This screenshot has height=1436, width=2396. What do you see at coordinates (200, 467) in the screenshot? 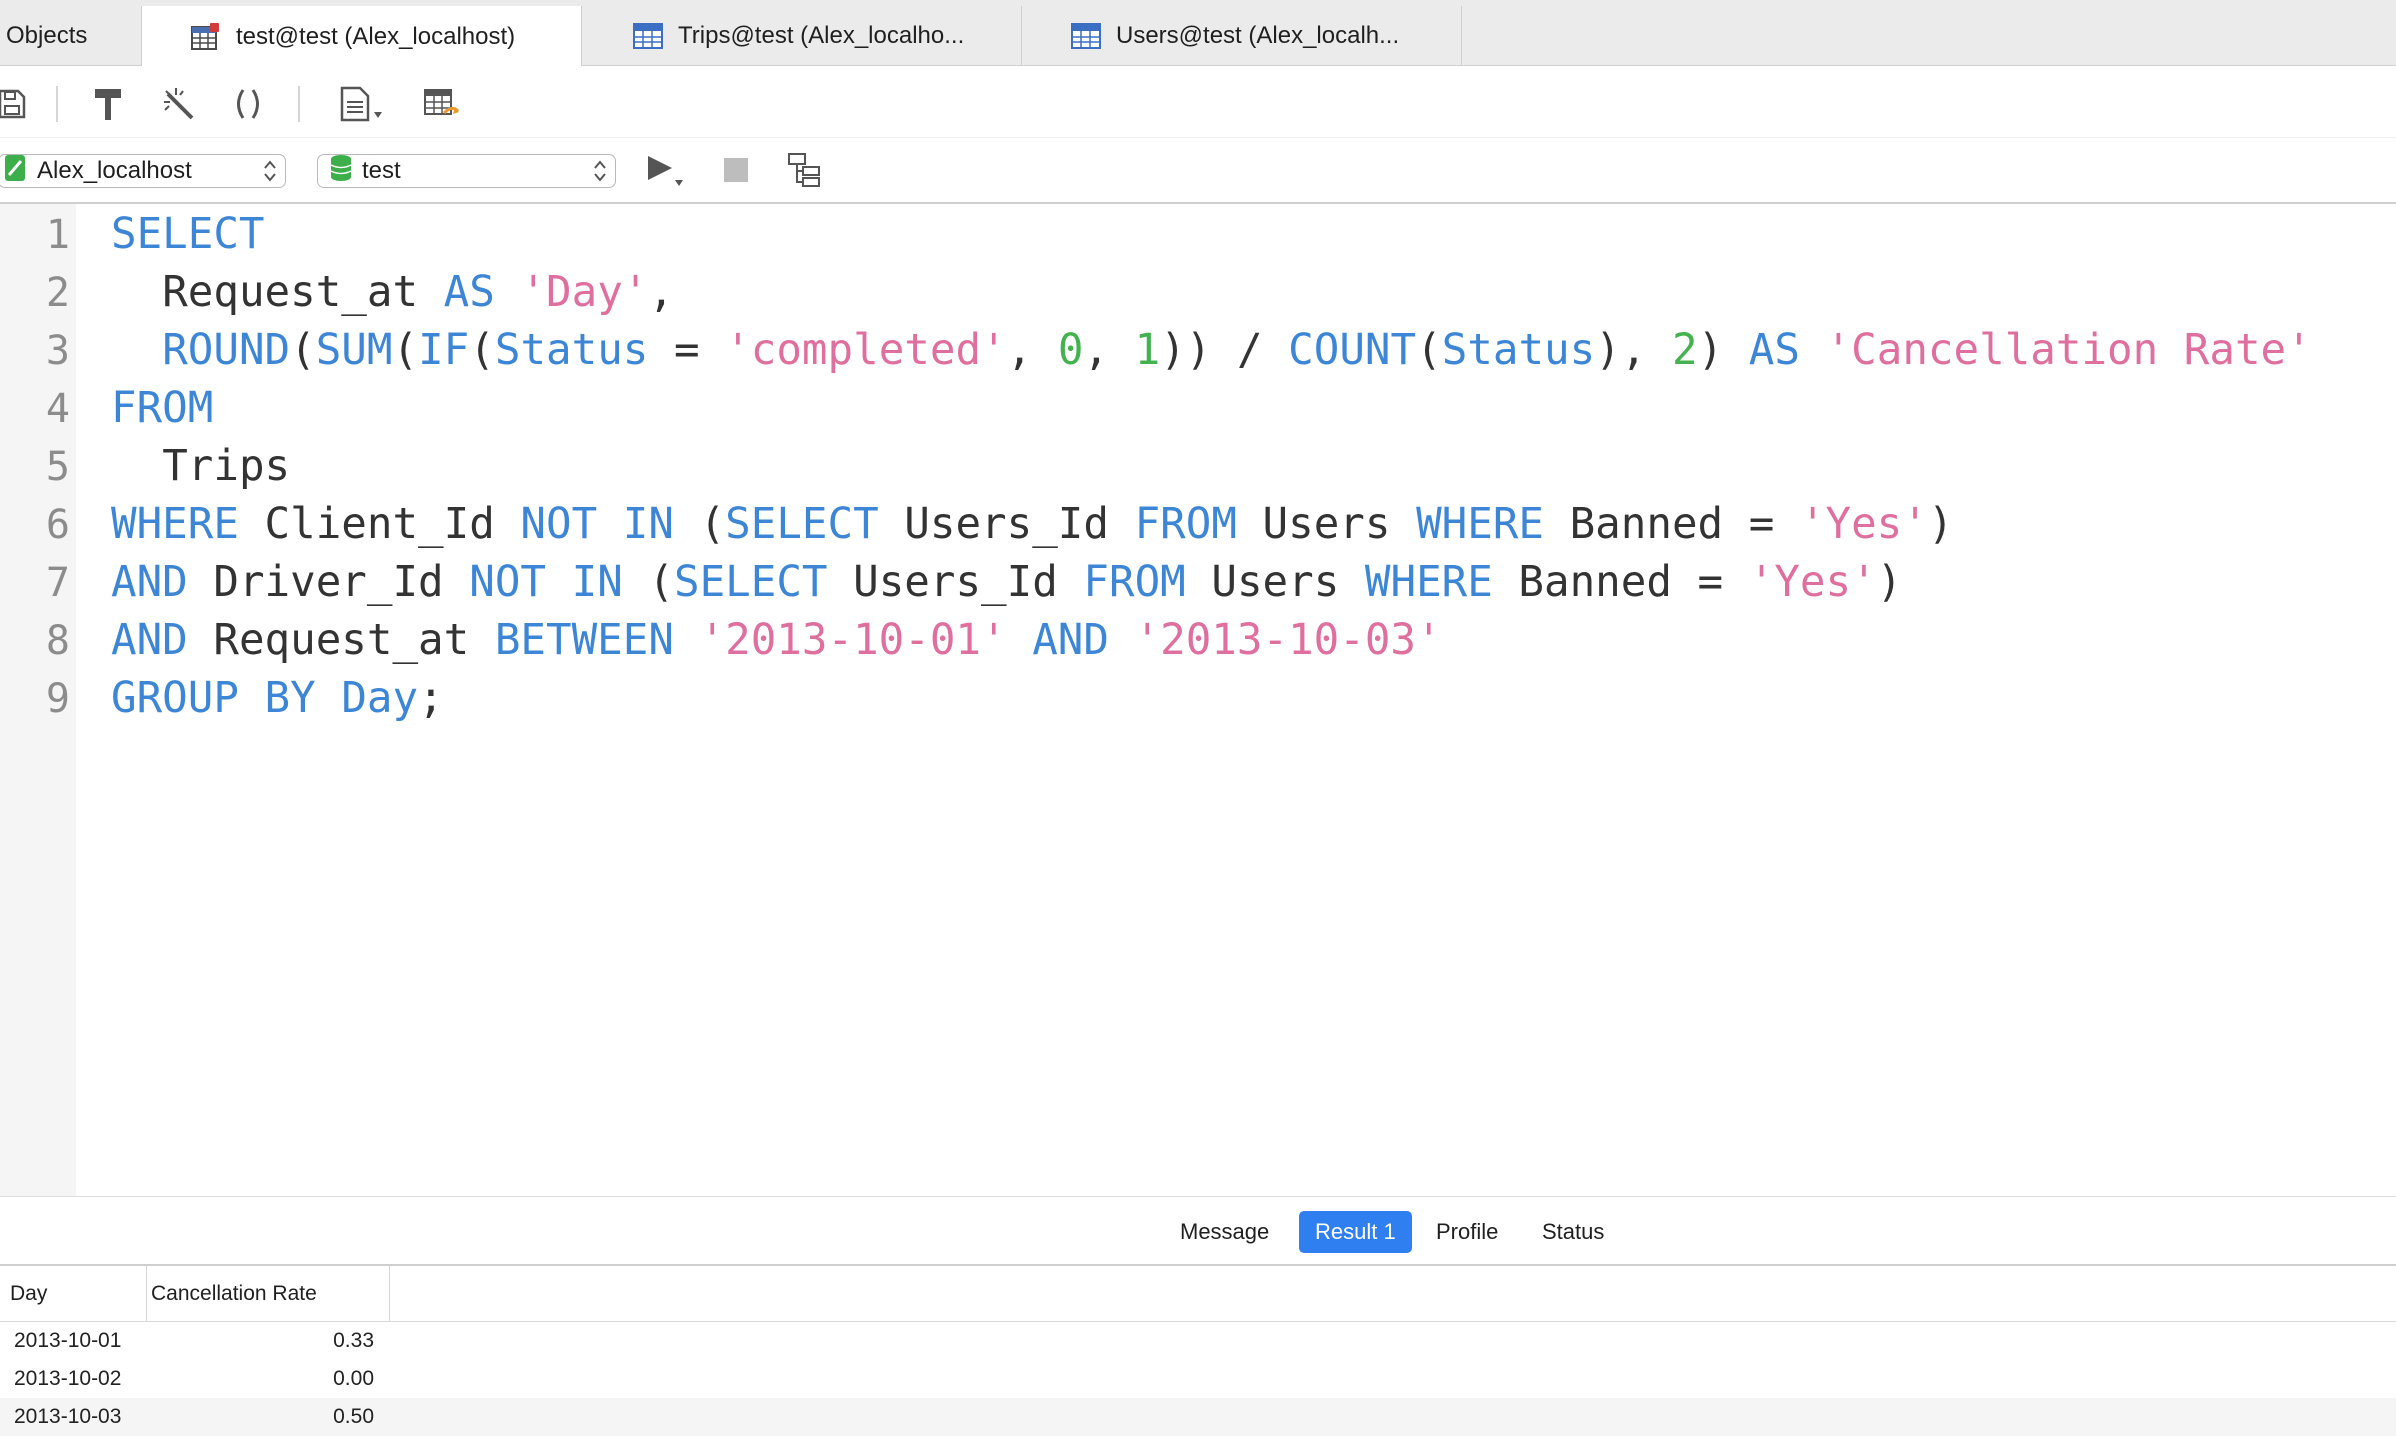
I see `code-line: Trips` at bounding box center [200, 467].